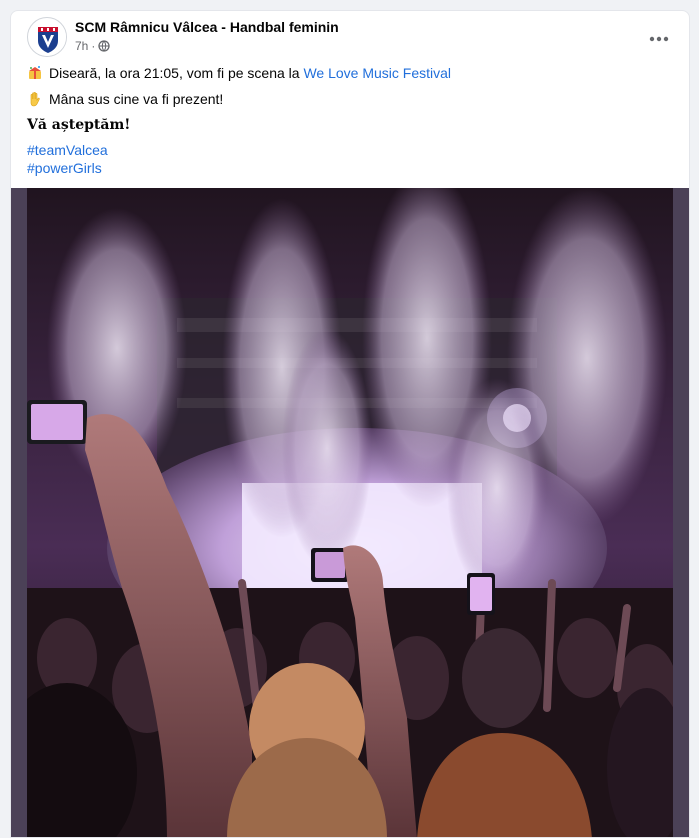 This screenshot has width=699, height=838. Describe the element at coordinates (136, 99) in the screenshot. I see `text-line-2-content: Mâna sus cine va fi prezent!` at that location.